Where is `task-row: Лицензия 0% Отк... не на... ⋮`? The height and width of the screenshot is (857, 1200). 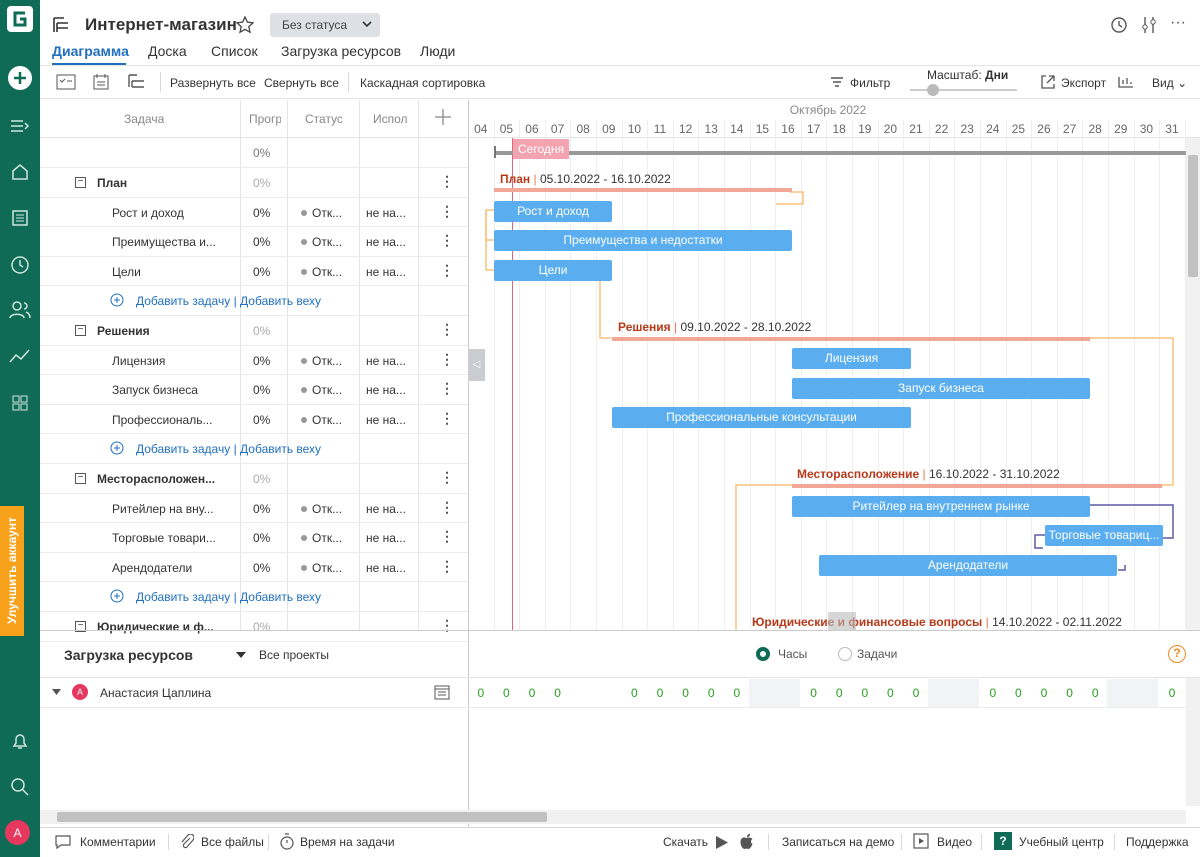 task-row: Лицензия 0% Отк... не на... ⋮ is located at coordinates (254, 361).